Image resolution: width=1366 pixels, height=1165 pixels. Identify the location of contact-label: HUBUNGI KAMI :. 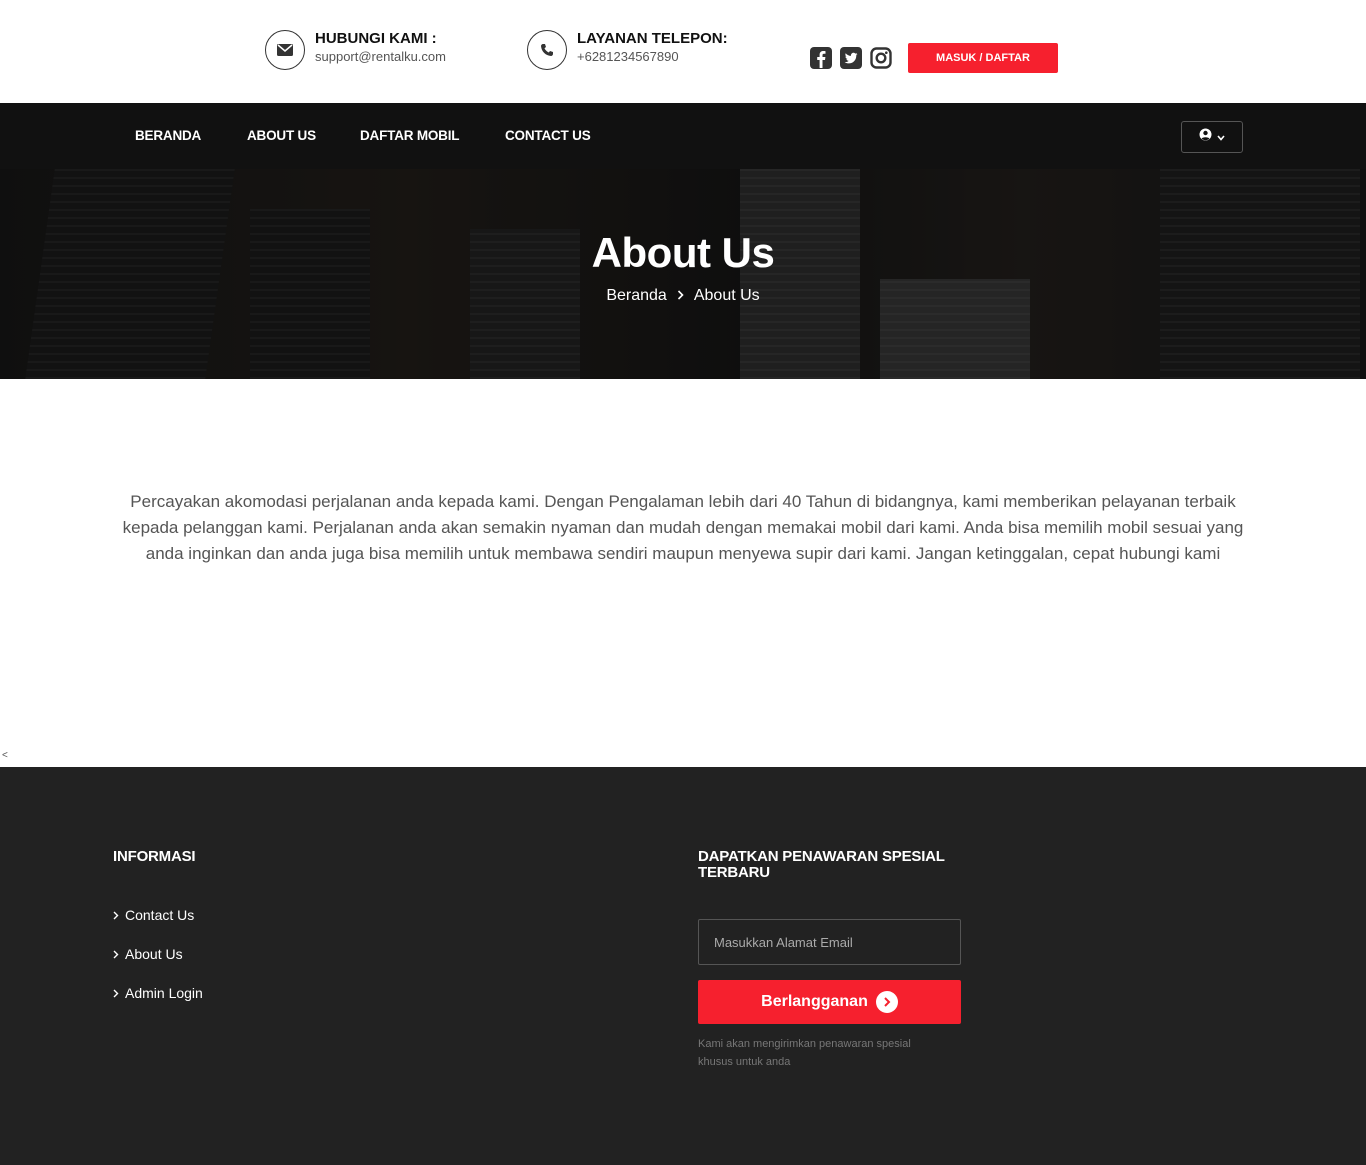
(376, 38).